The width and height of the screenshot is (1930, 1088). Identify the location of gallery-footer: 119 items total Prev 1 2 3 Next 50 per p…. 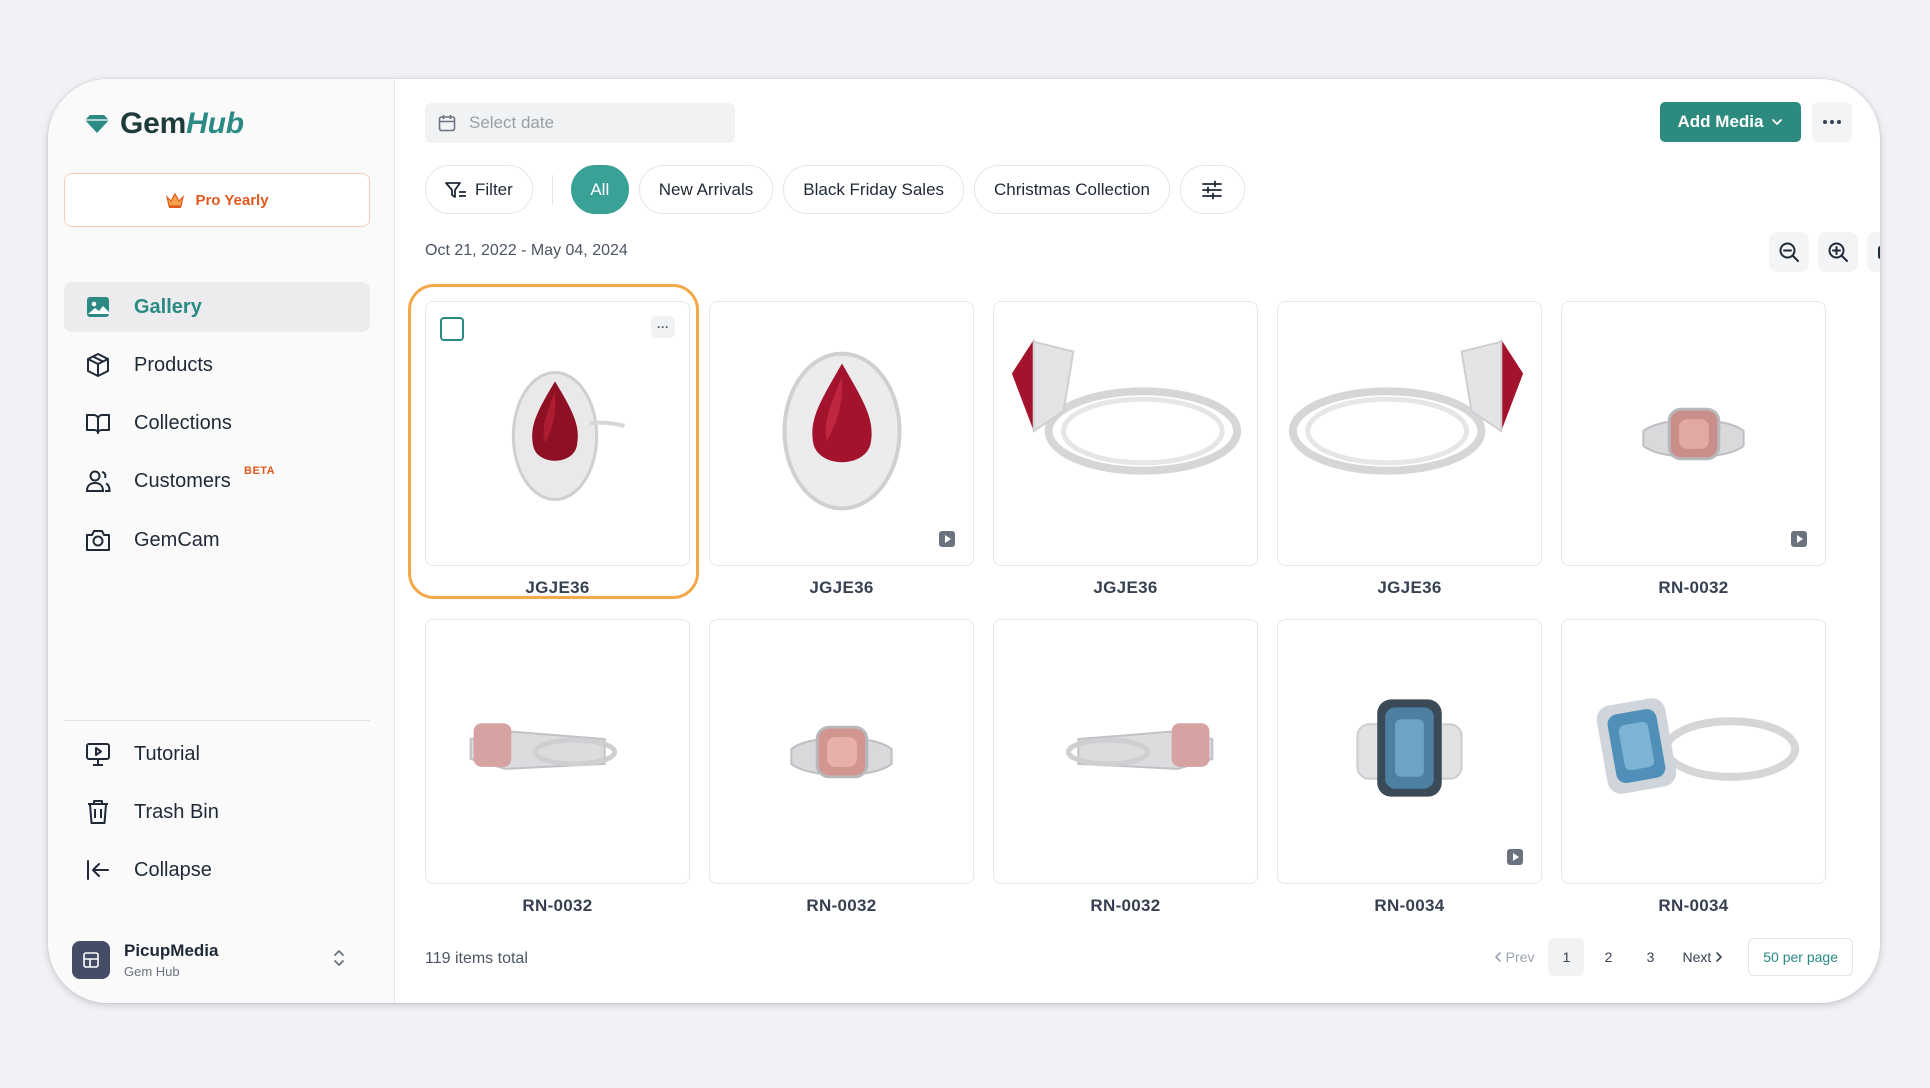
(1137, 964).